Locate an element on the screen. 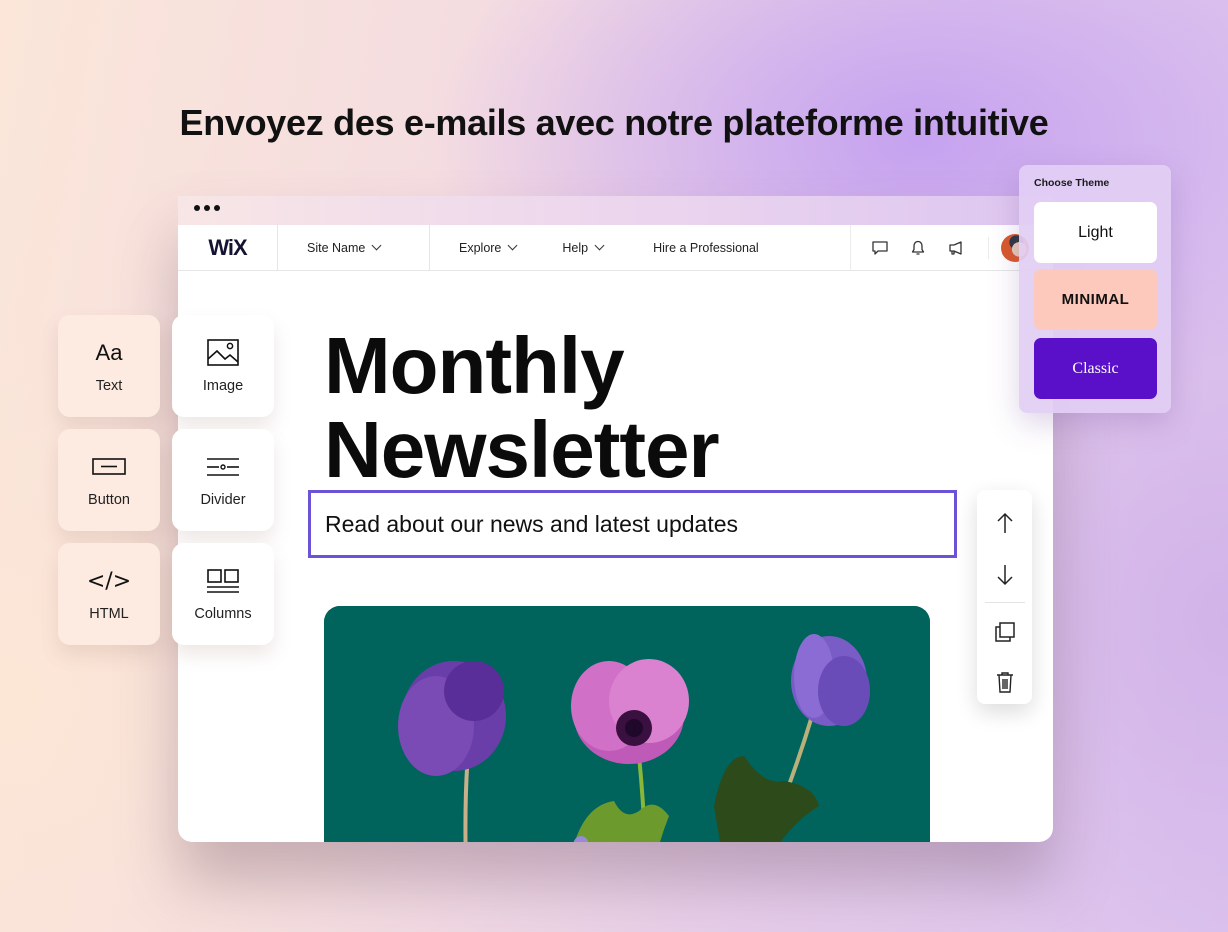 The height and width of the screenshot is (932, 1228). arrow-up-icon is located at coordinates (1004, 522).